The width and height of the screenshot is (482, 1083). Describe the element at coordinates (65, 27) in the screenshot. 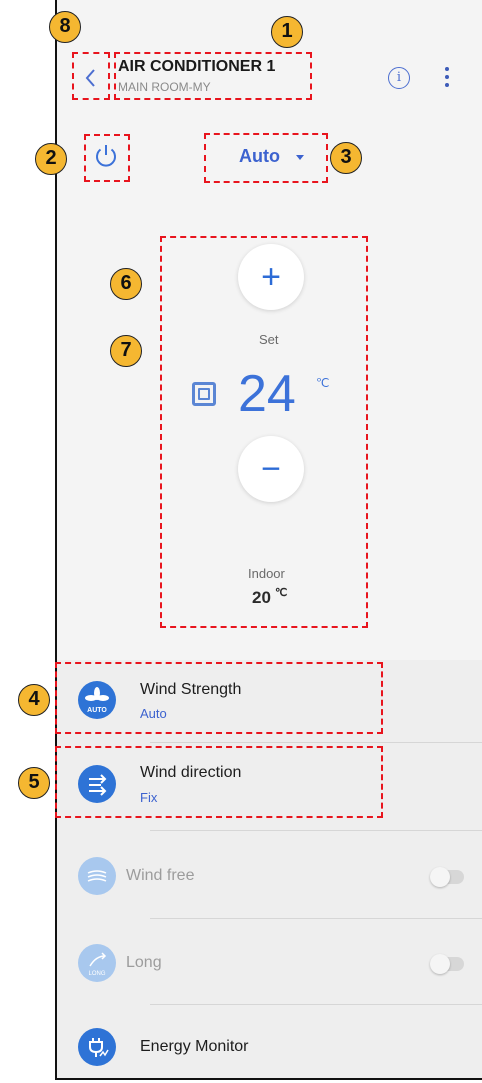

I see `annotation-badge: 8` at that location.